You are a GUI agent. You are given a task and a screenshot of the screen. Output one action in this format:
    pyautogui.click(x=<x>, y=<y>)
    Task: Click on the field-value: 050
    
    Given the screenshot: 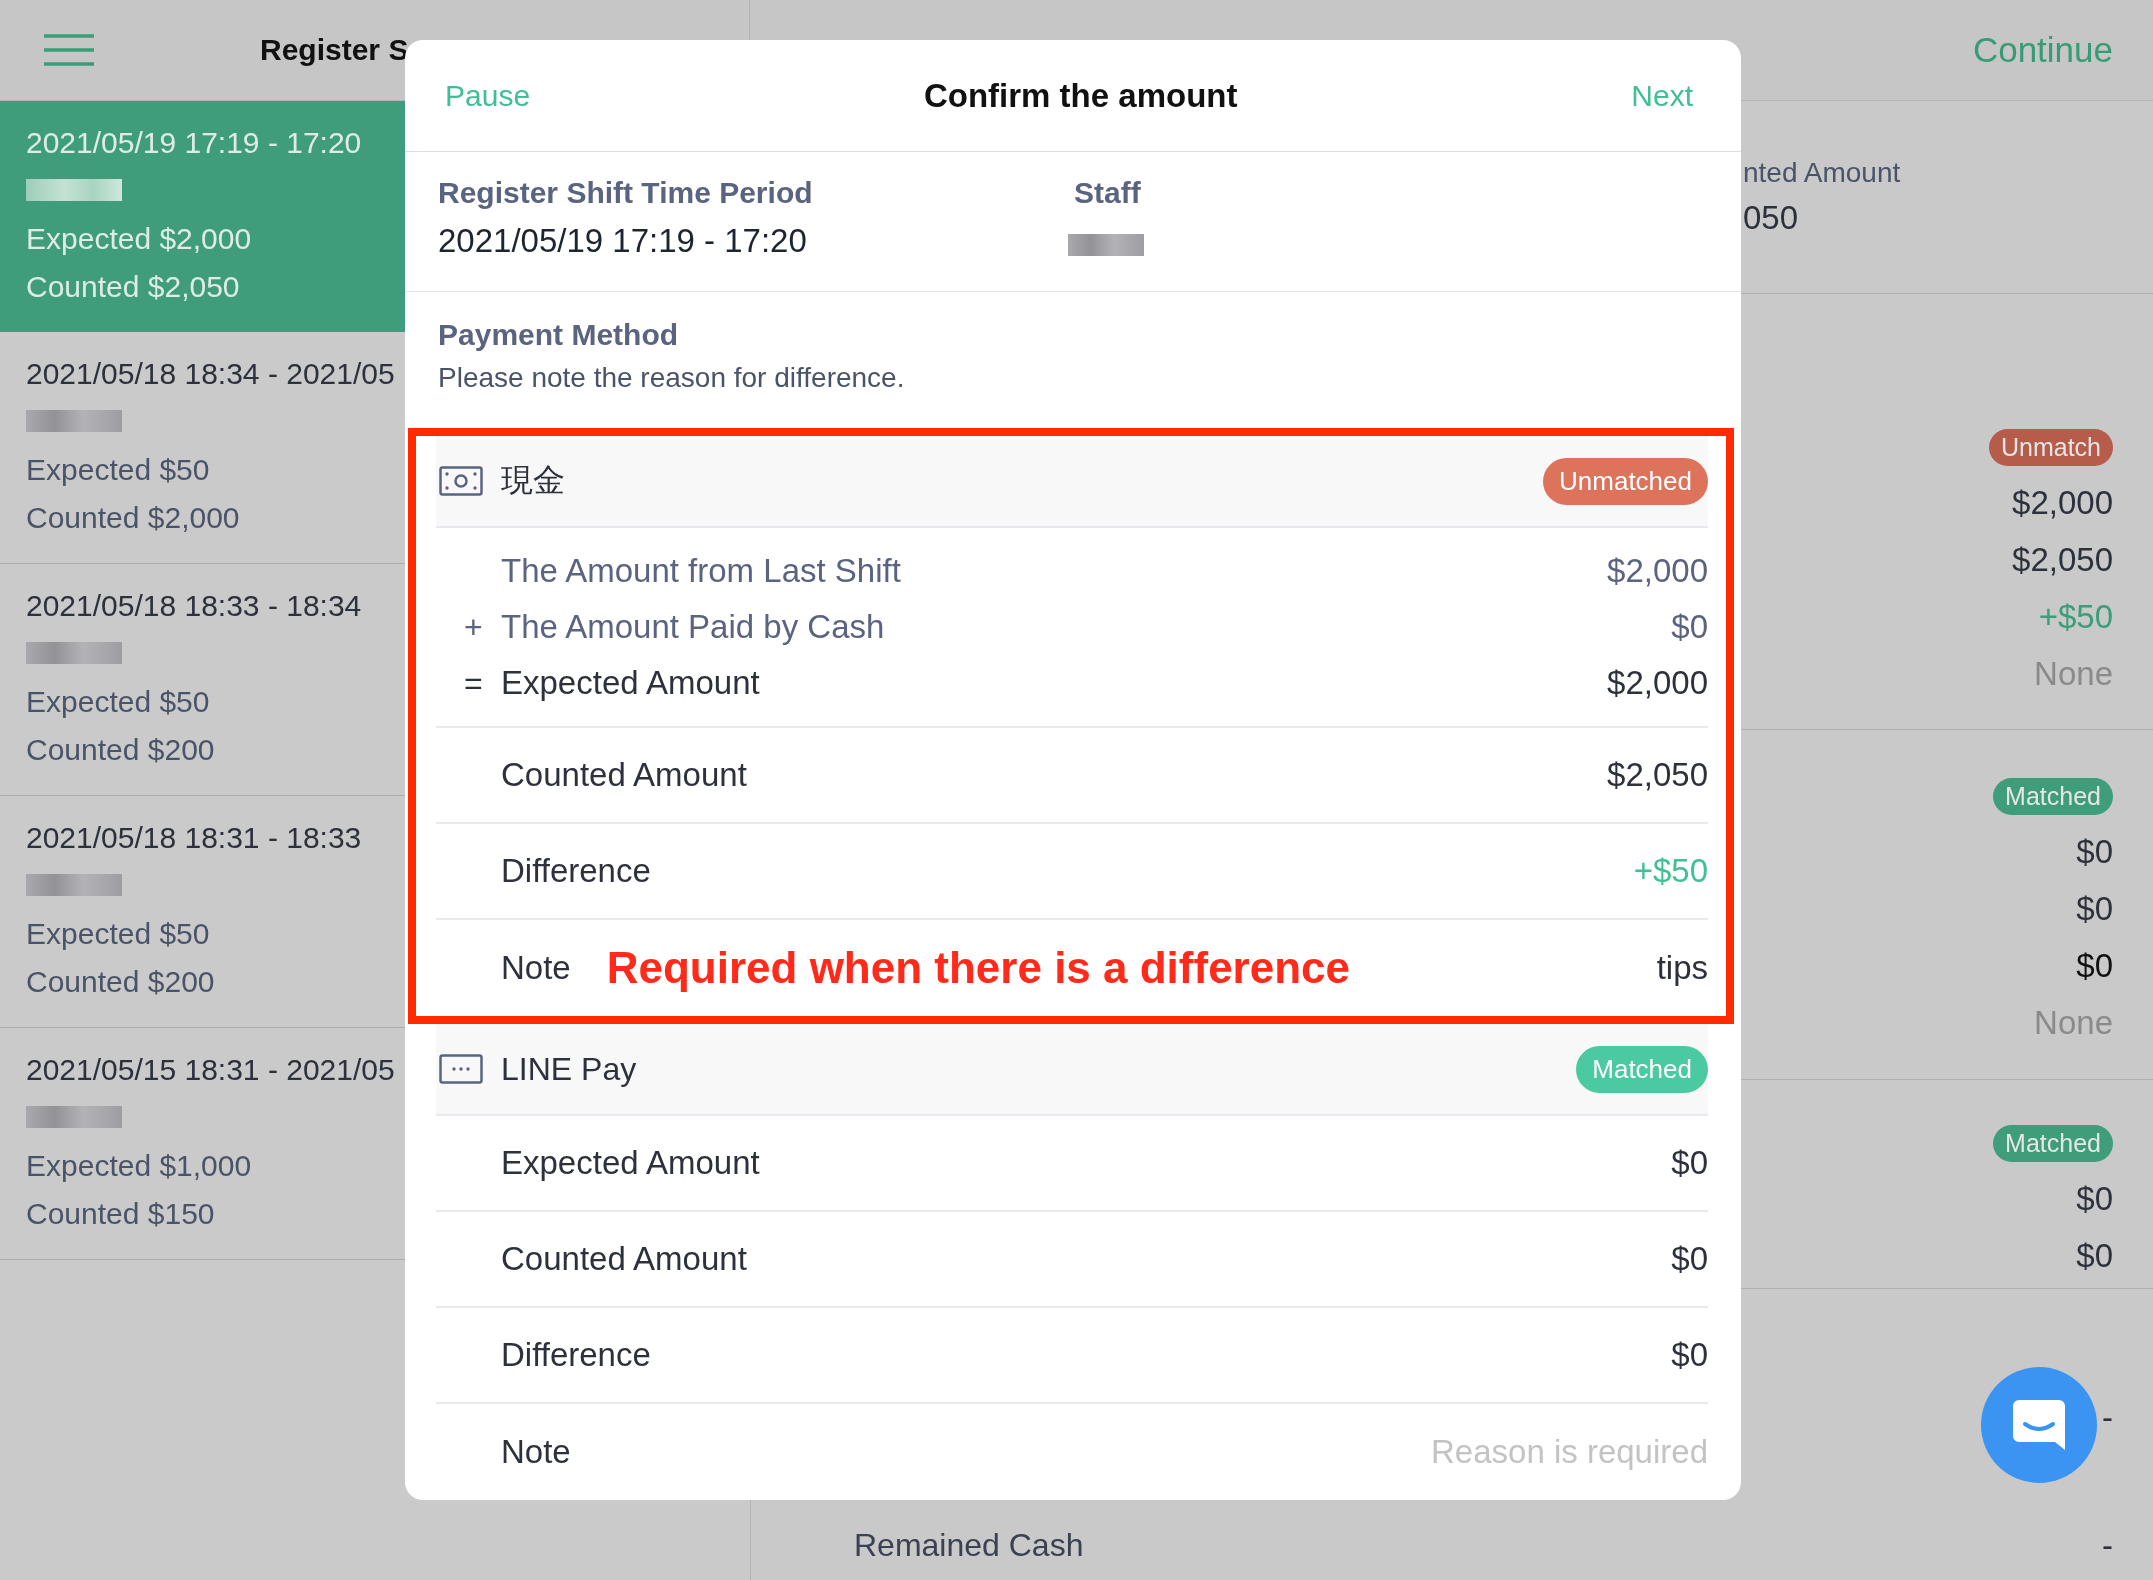 What is the action you would take?
    pyautogui.click(x=1771, y=218)
    